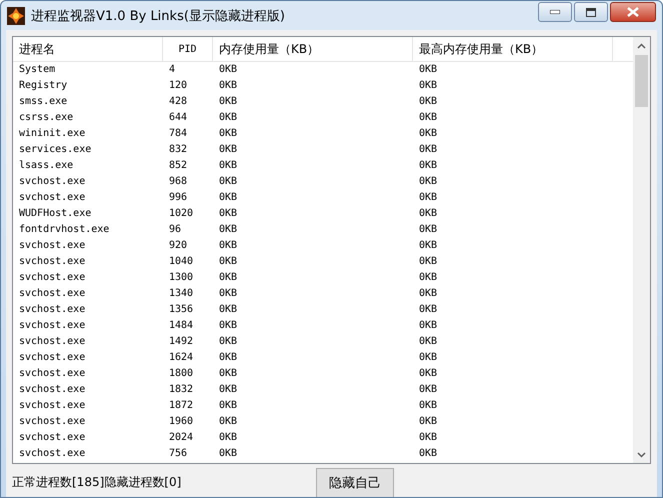  What do you see at coordinates (178, 134) in the screenshot?
I see `table-cell-text: 784` at bounding box center [178, 134].